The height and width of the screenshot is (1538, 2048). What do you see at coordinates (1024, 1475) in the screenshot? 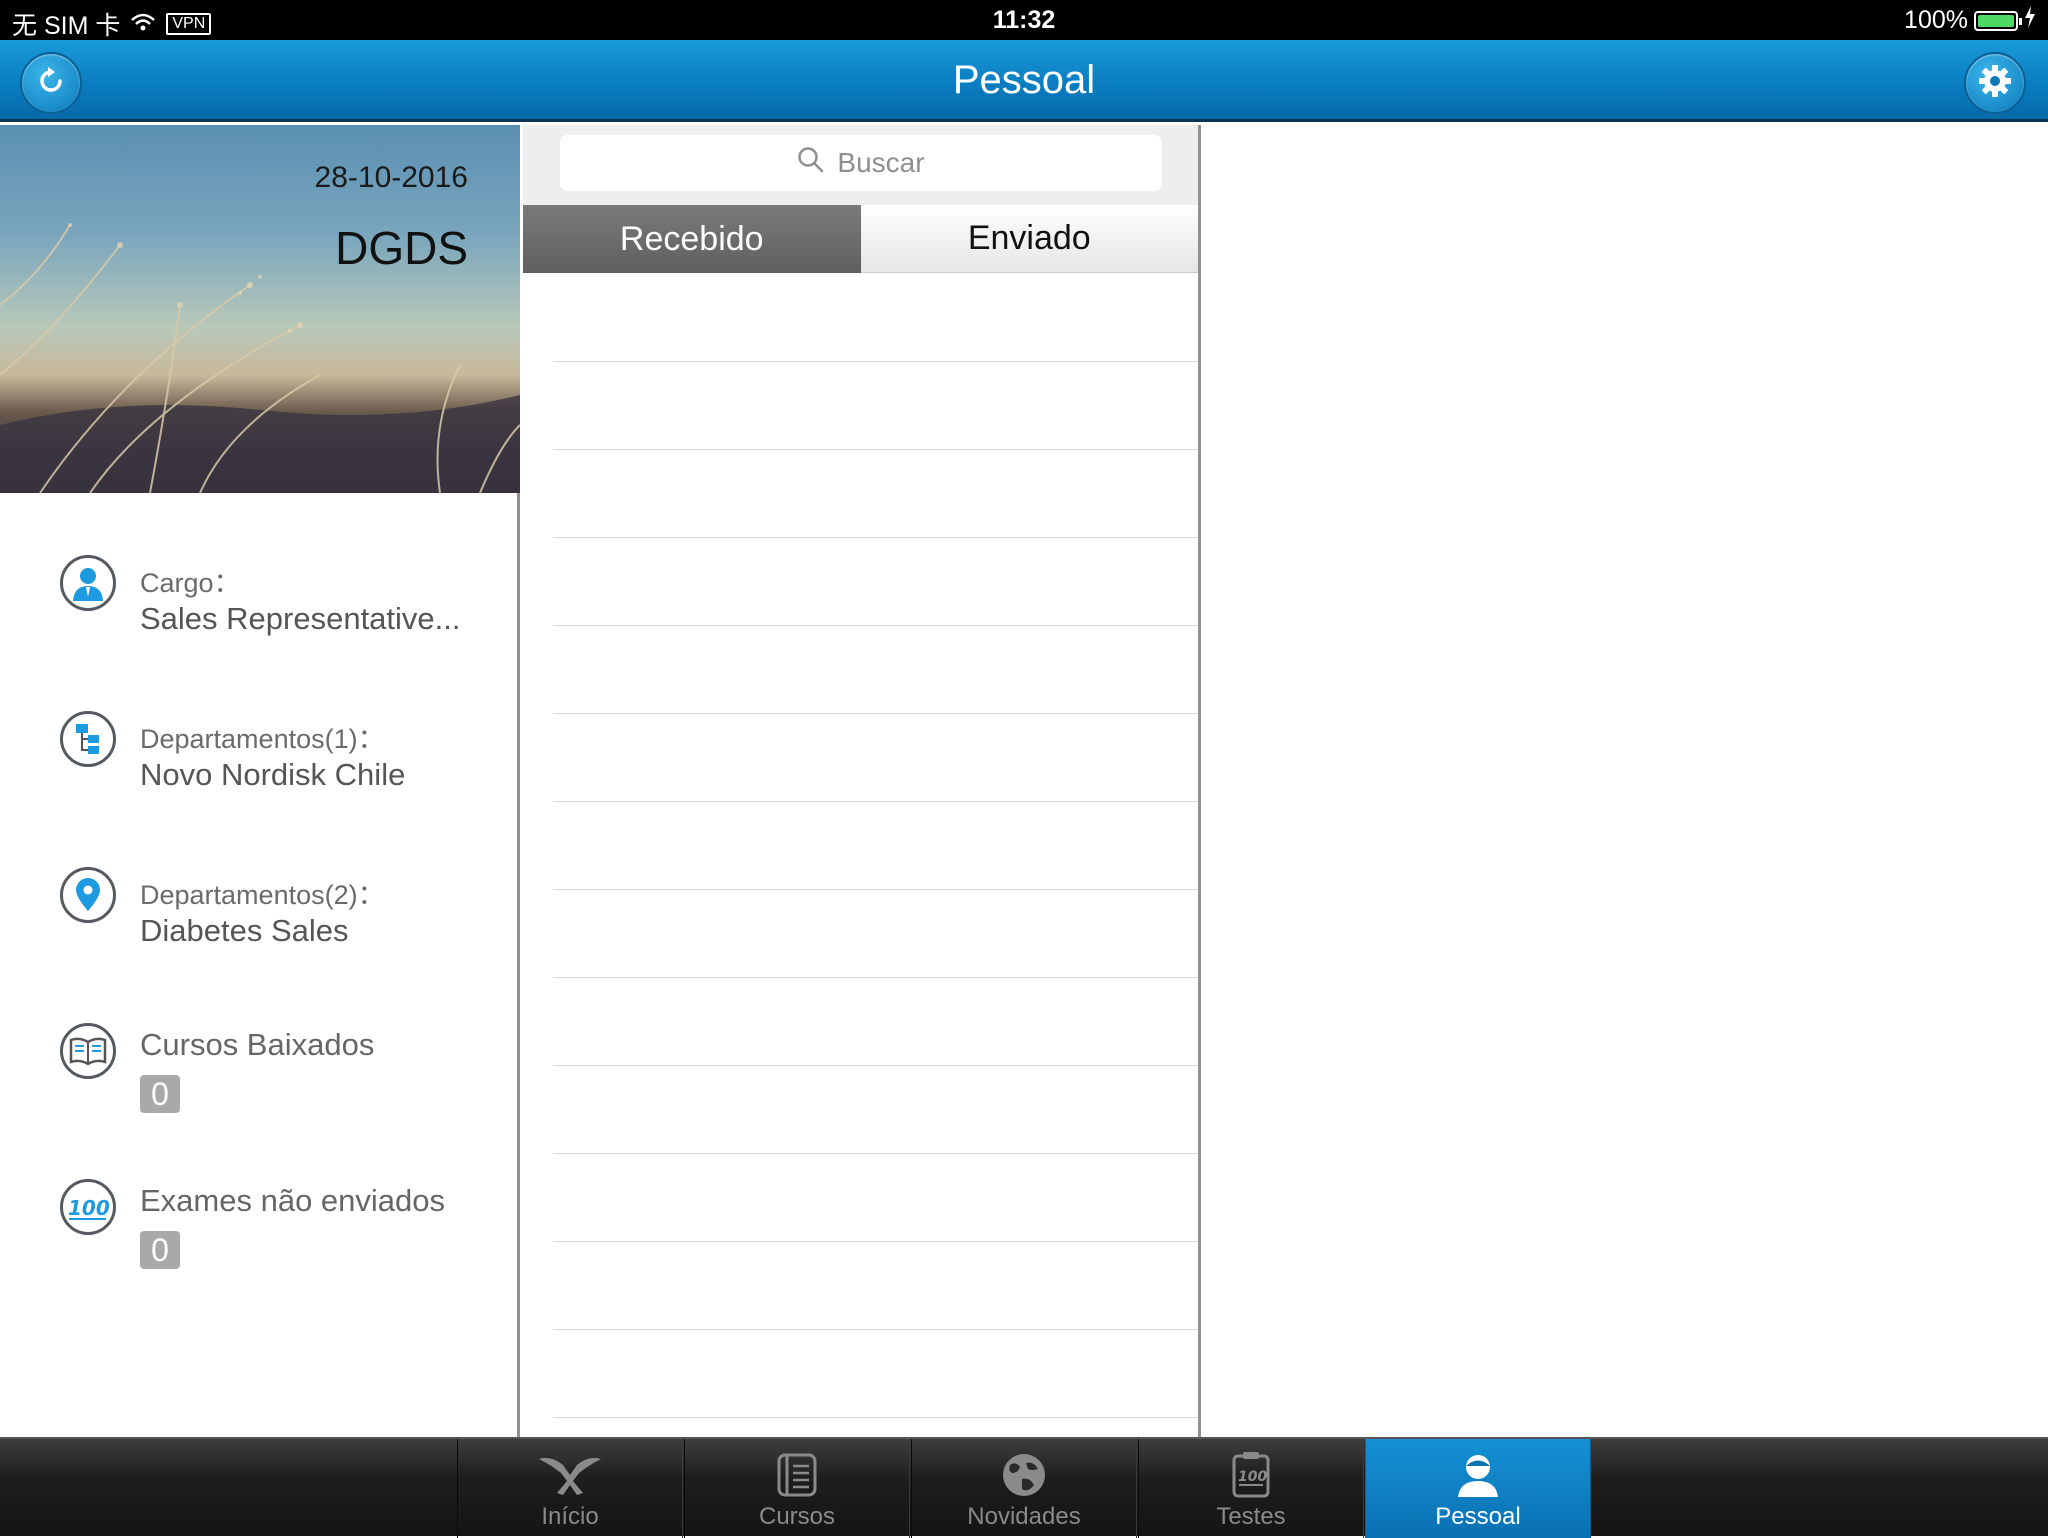
I see `globe-icon` at bounding box center [1024, 1475].